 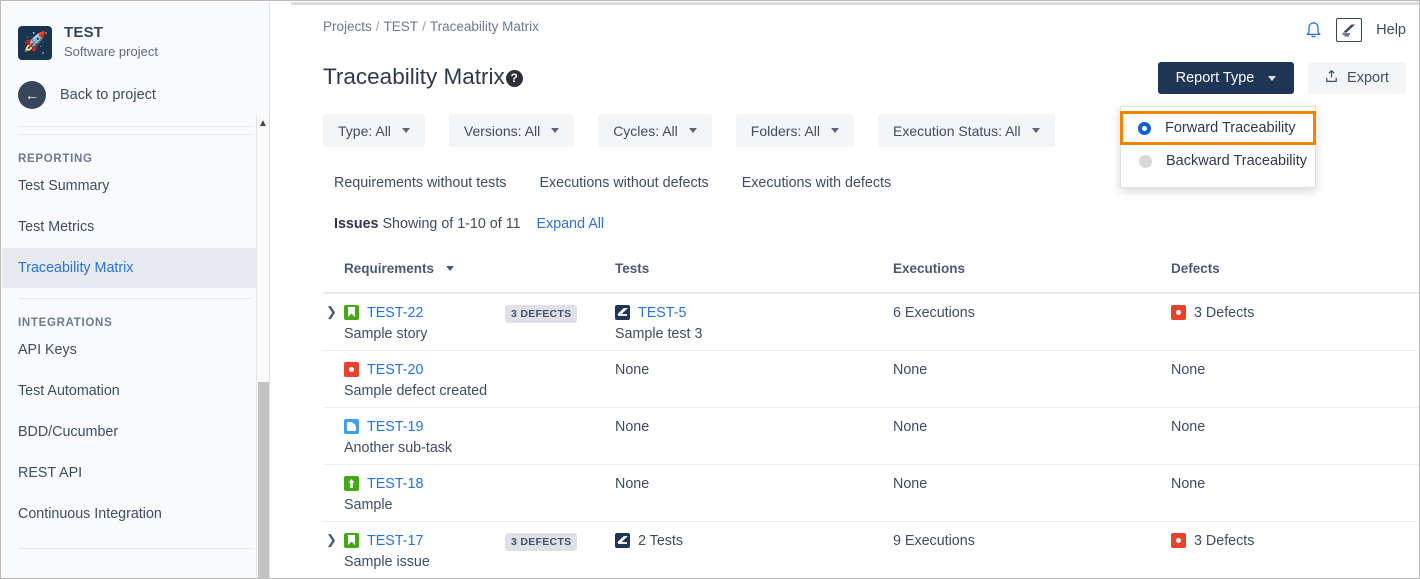 What do you see at coordinates (1313, 30) in the screenshot?
I see `bell-icon` at bounding box center [1313, 30].